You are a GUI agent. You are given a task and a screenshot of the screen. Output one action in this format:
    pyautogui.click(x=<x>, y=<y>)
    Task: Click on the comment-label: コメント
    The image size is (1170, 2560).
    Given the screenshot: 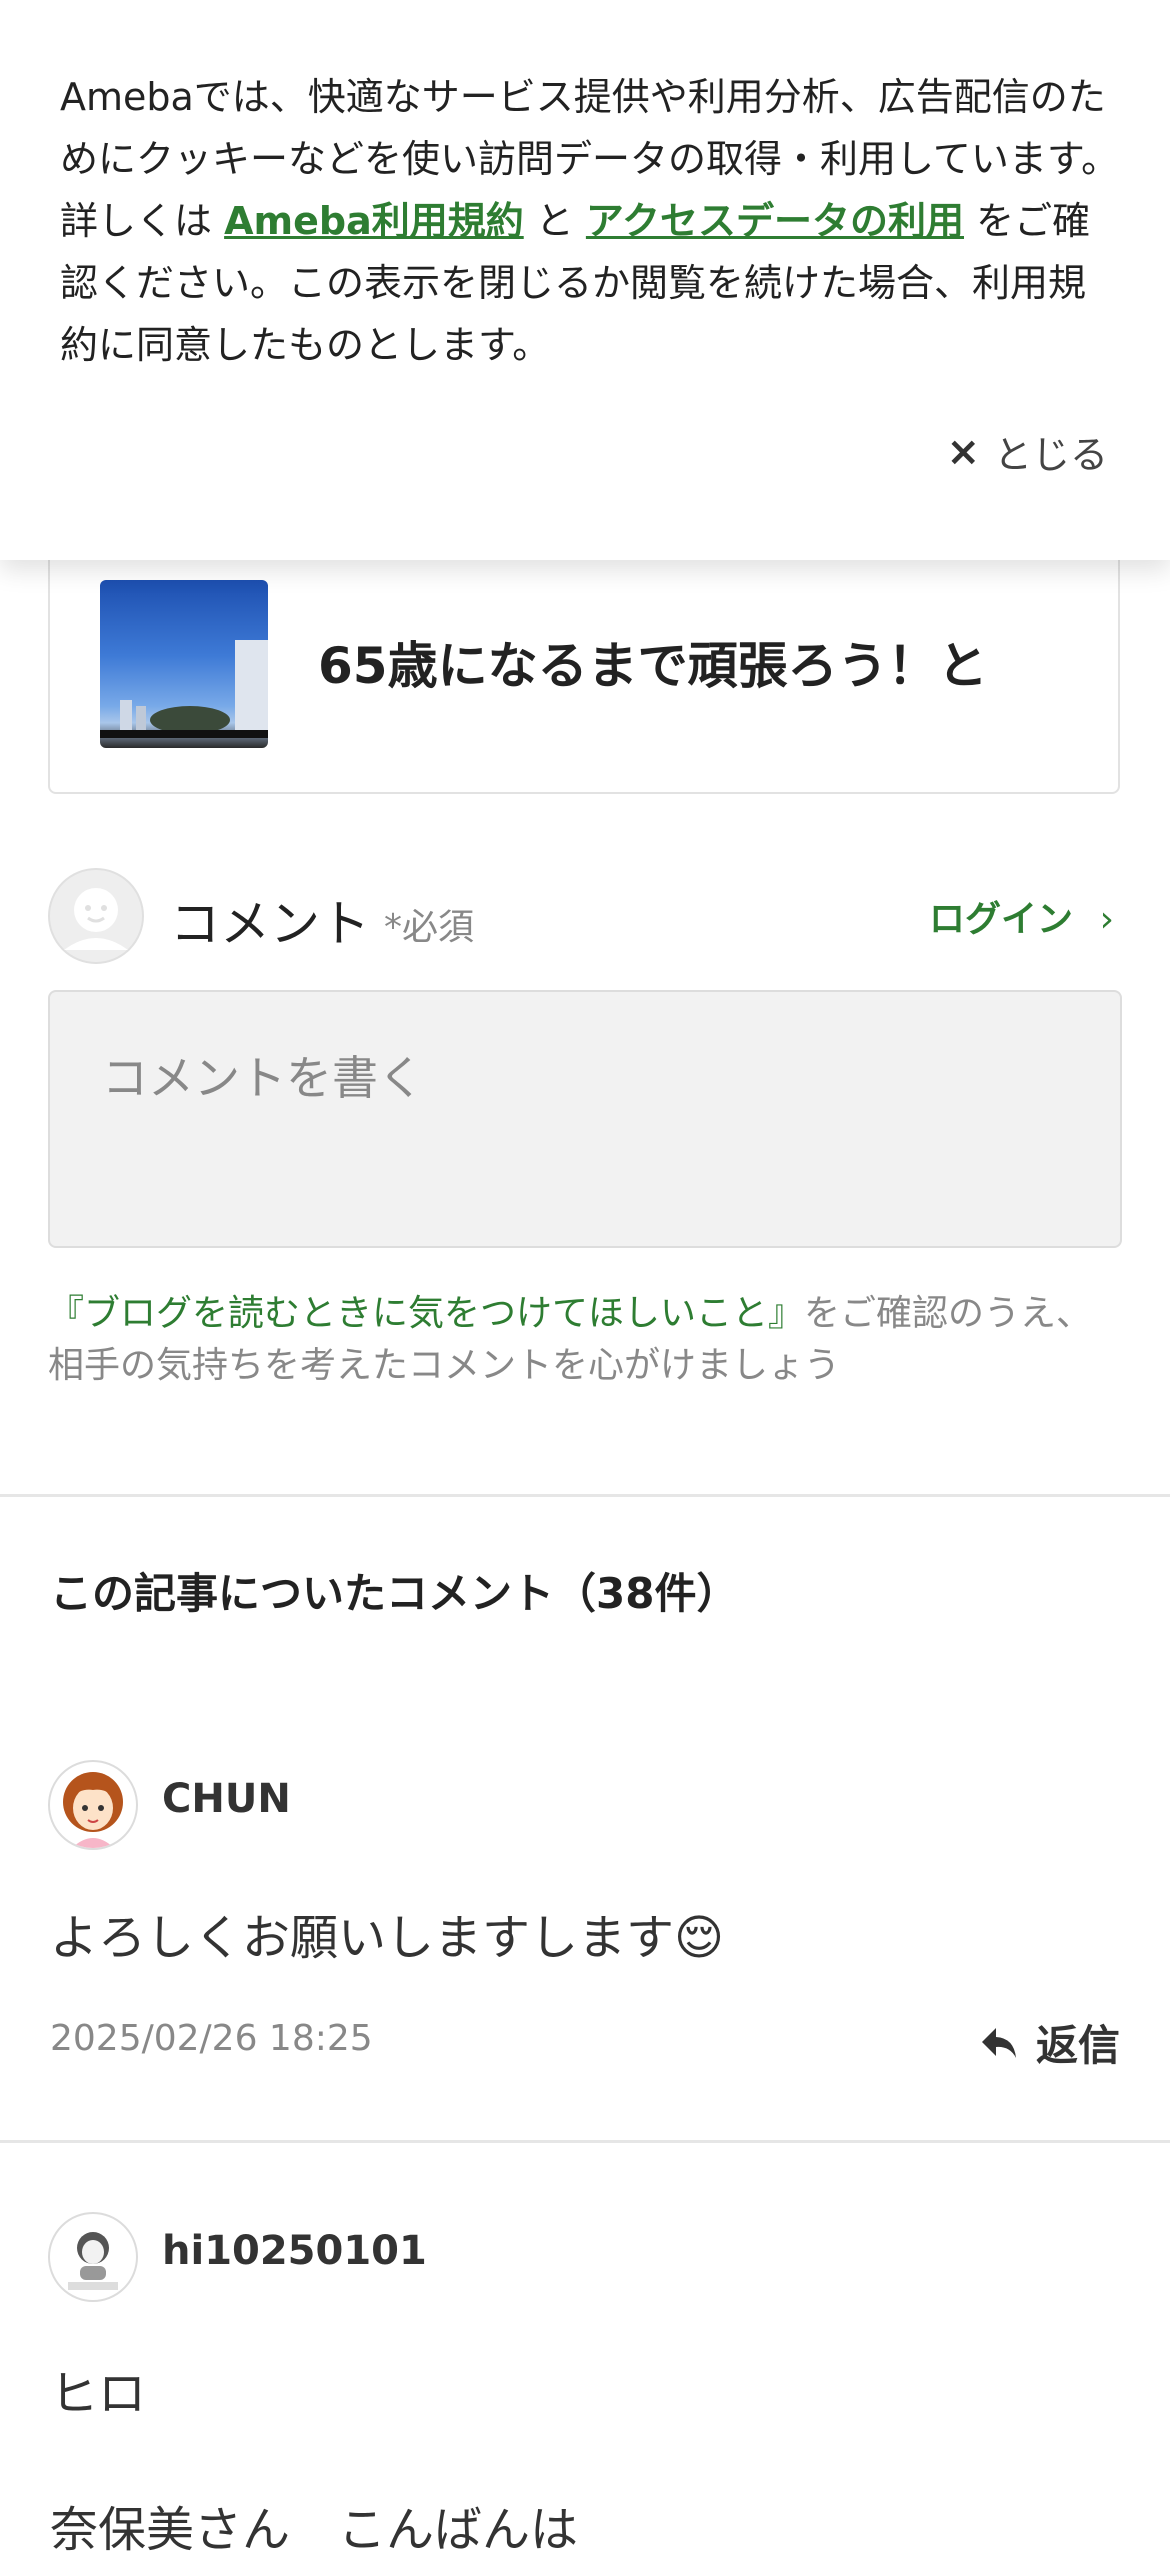 What is the action you would take?
    pyautogui.click(x=270, y=924)
    